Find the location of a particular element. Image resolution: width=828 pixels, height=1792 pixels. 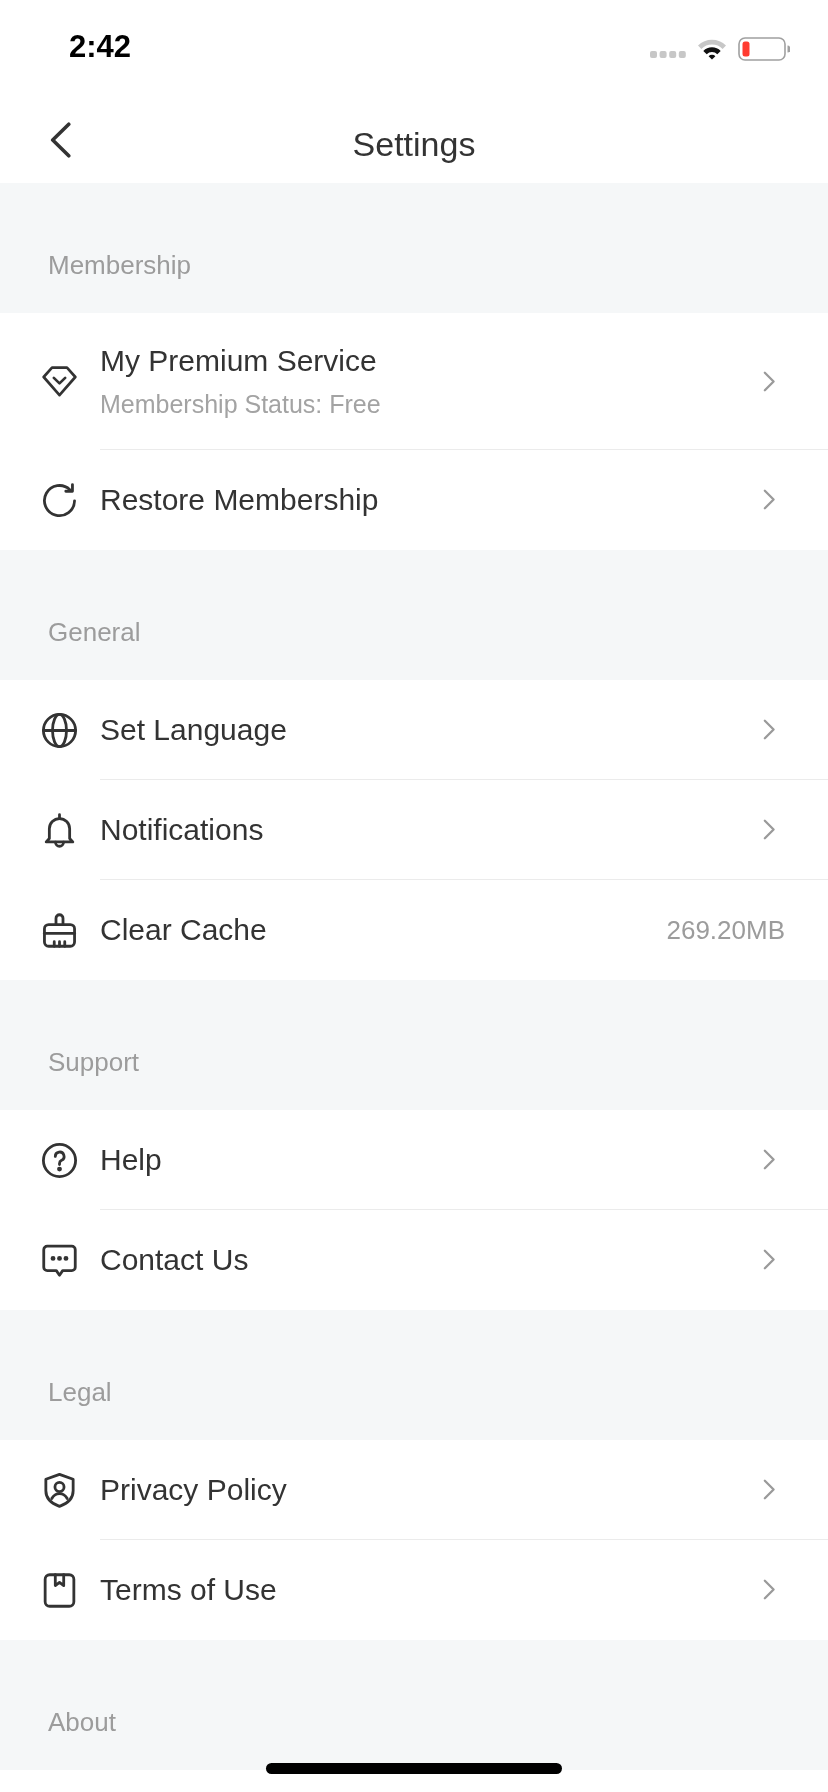

settings-row: My Premium Service Membership Status: Free is located at coordinates (414, 381).